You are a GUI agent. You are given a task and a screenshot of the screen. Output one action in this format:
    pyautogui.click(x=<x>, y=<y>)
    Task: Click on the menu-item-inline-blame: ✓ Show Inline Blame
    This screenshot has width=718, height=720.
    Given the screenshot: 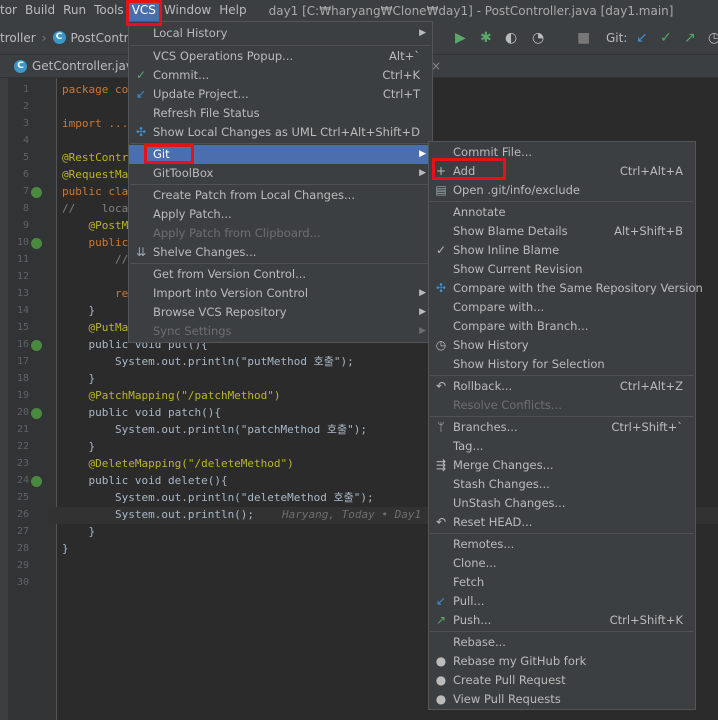 What is the action you would take?
    pyautogui.click(x=562, y=250)
    